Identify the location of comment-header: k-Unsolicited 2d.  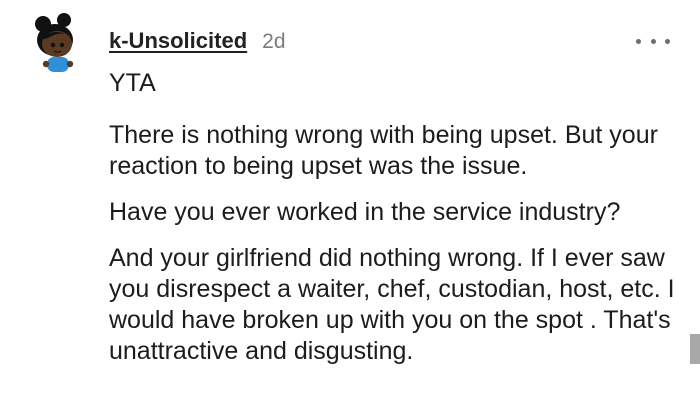
(197, 41).